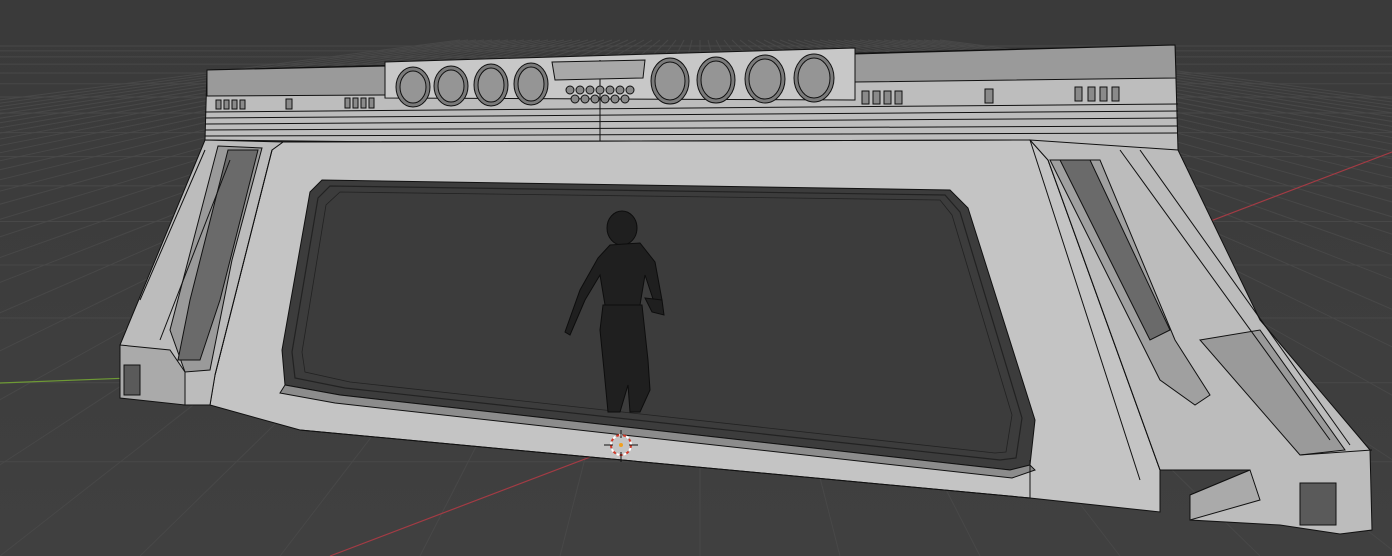 The image size is (1392, 556). What do you see at coordinates (625, 358) in the screenshot?
I see `character-legs` at bounding box center [625, 358].